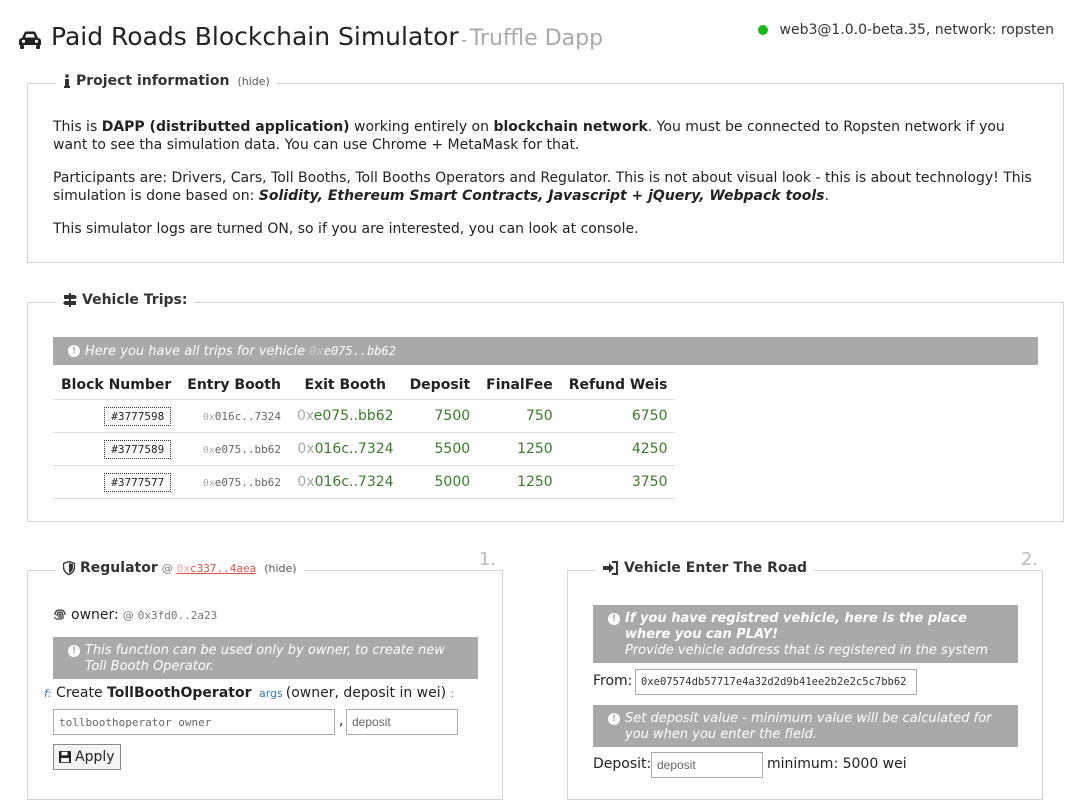 This screenshot has height=800, width=1080. Describe the element at coordinates (247, 416) in the screenshot. I see `entry-booth-address: 016c..7324` at that location.